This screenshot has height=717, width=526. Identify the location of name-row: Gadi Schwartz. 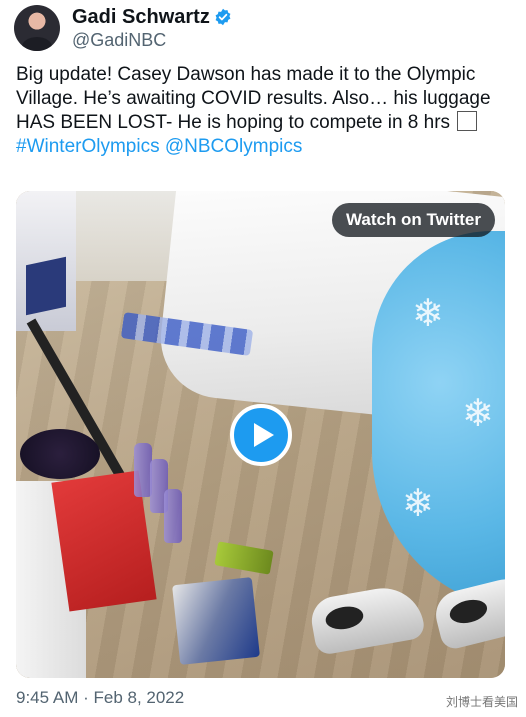
(152, 17).